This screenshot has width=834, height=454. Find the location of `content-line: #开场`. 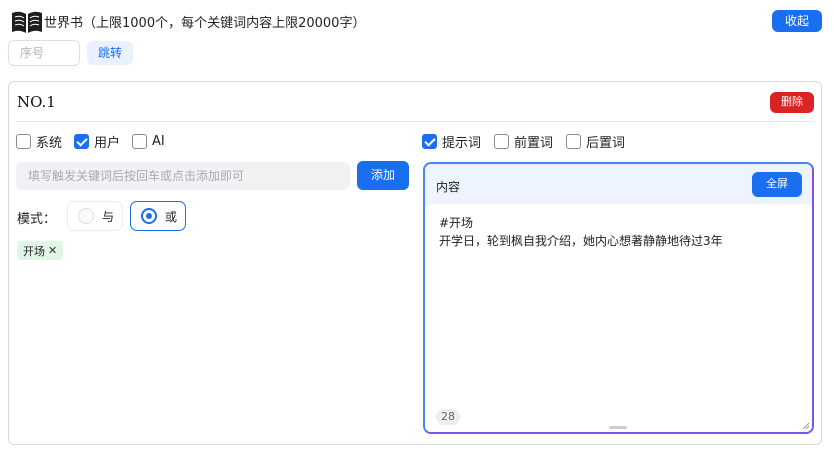

content-line: #开场 is located at coordinates (456, 223).